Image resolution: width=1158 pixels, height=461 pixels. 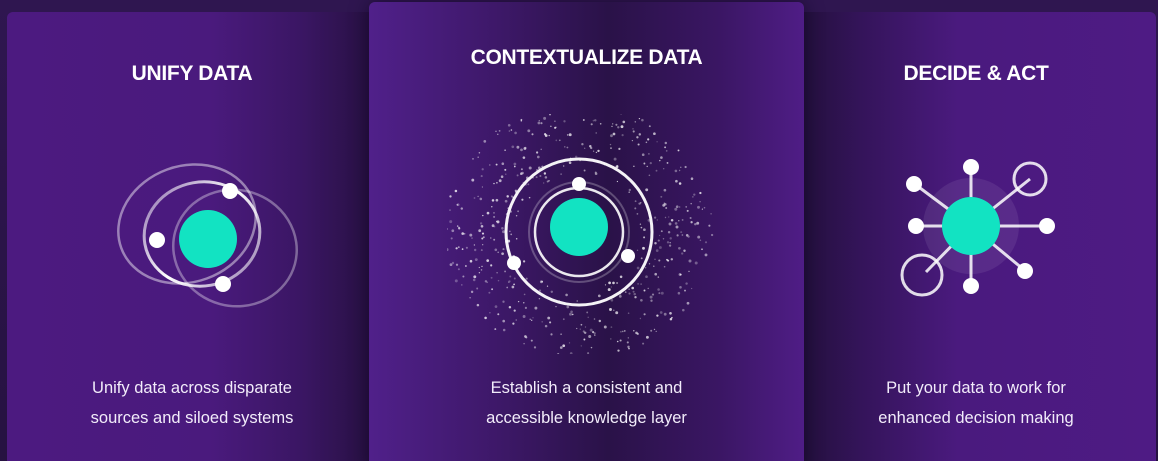 I want to click on particle-orbit-icon, so click(x=580, y=234).